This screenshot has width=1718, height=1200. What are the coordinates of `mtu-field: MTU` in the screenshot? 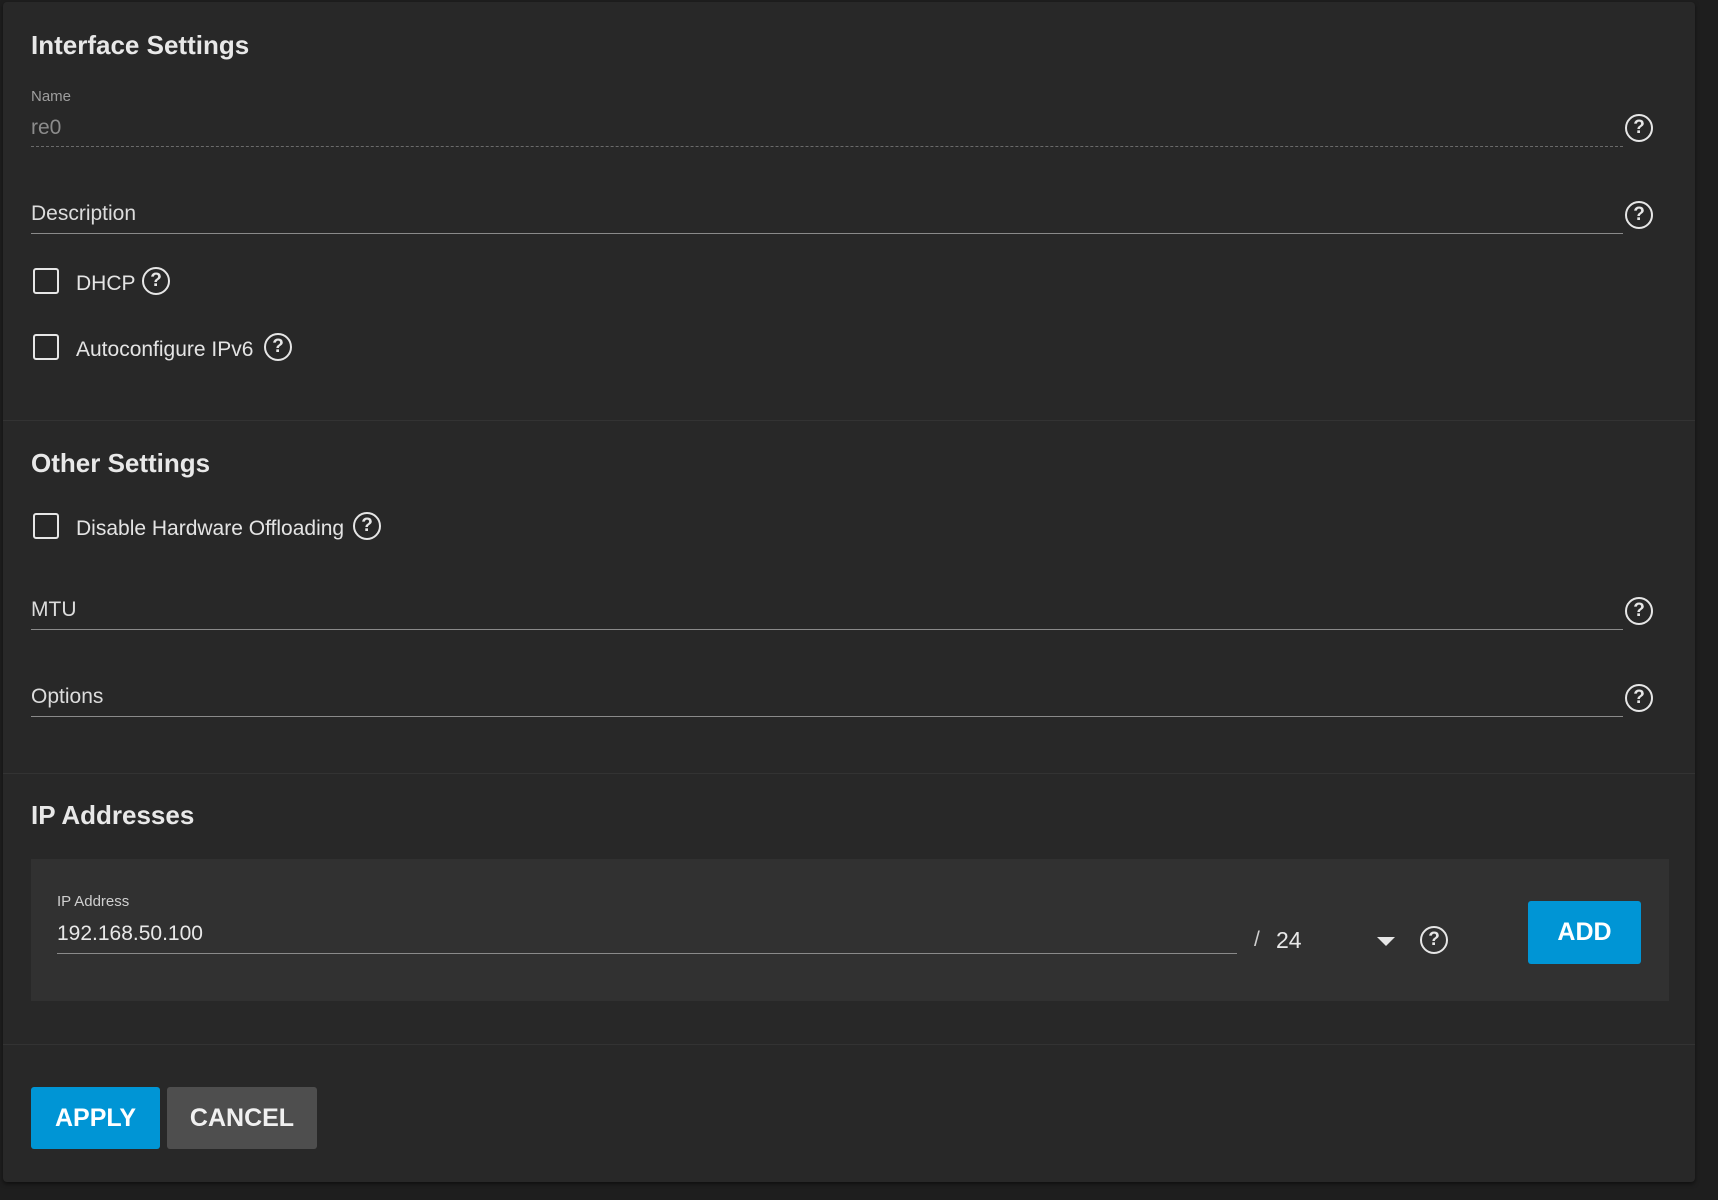 It's located at (54, 610).